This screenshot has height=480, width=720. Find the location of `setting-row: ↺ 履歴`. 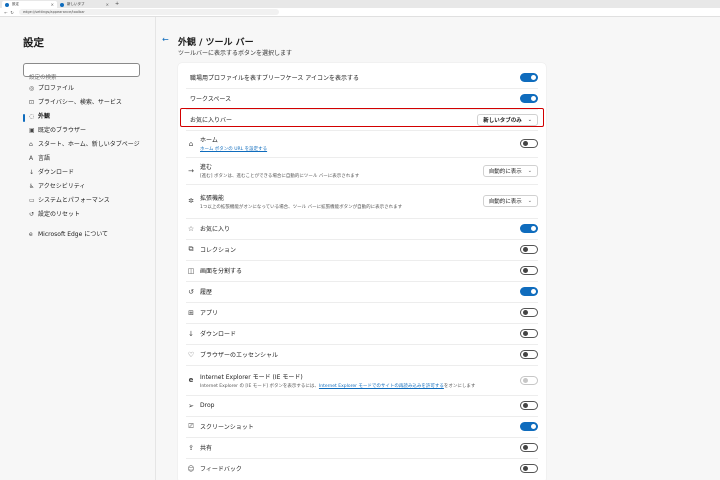

setting-row: ↺ 履歴 is located at coordinates (362, 291).